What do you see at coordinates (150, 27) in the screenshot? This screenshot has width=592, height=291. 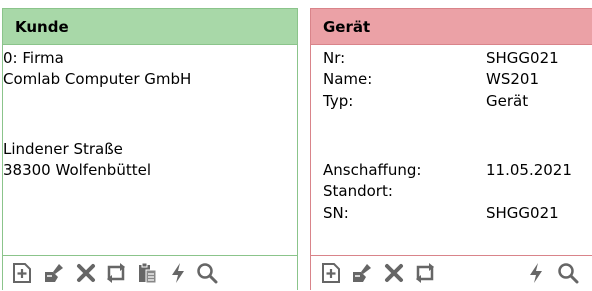 I see `kunde-panel-title: Kunde` at bounding box center [150, 27].